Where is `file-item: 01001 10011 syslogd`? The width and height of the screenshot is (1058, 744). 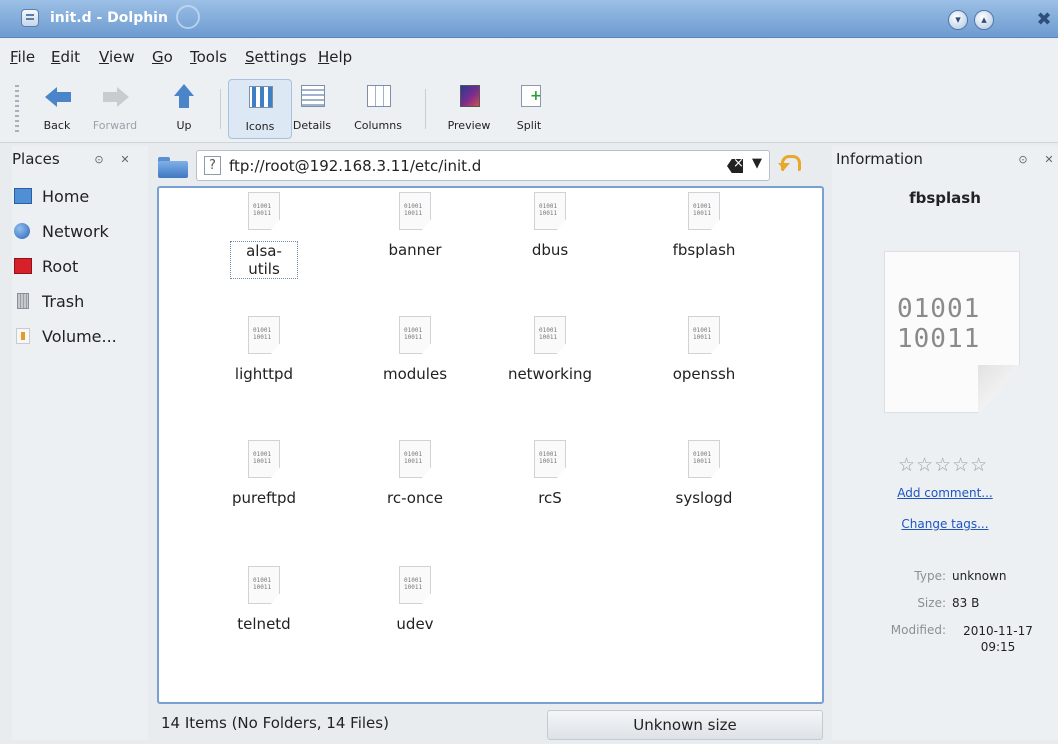 file-item: 01001 10011 syslogd is located at coordinates (704, 495).